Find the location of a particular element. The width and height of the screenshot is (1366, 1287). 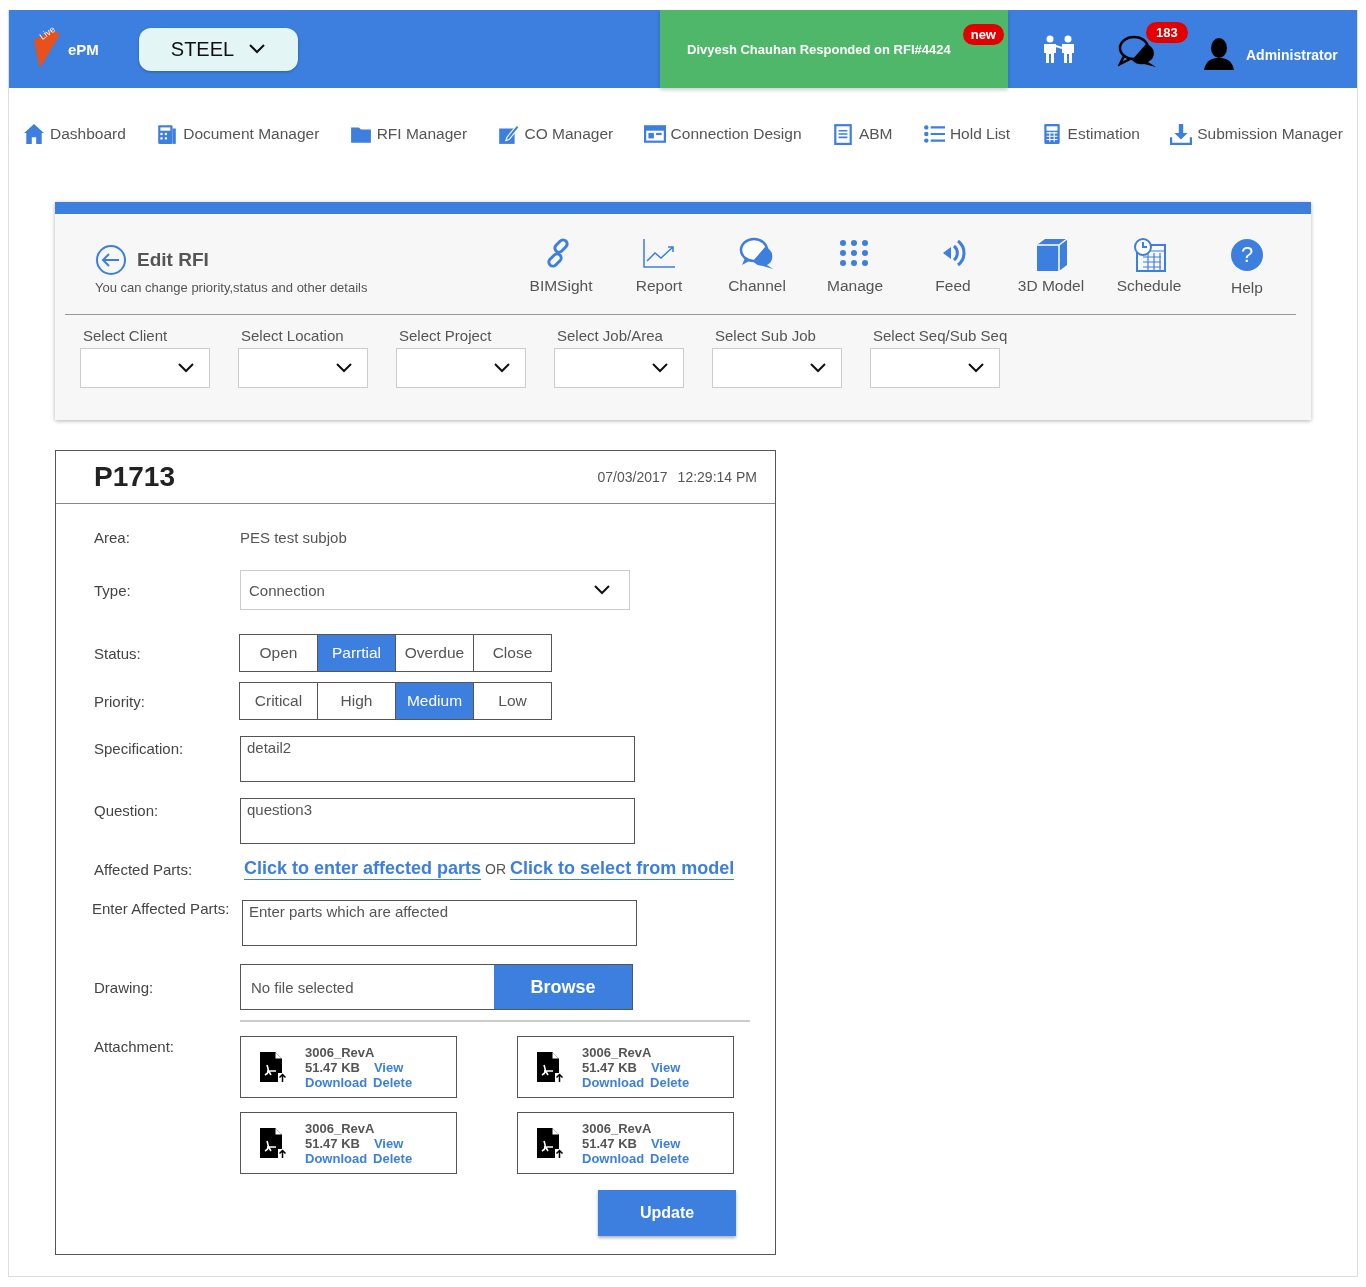

toolbar-button: Channel is located at coordinates (757, 275).